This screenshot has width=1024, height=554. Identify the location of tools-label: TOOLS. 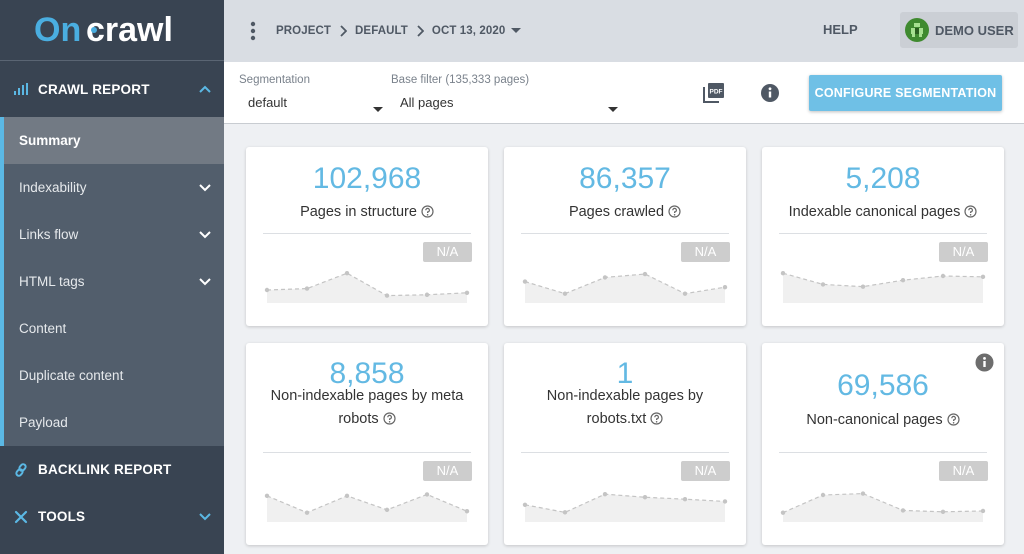
(62, 516).